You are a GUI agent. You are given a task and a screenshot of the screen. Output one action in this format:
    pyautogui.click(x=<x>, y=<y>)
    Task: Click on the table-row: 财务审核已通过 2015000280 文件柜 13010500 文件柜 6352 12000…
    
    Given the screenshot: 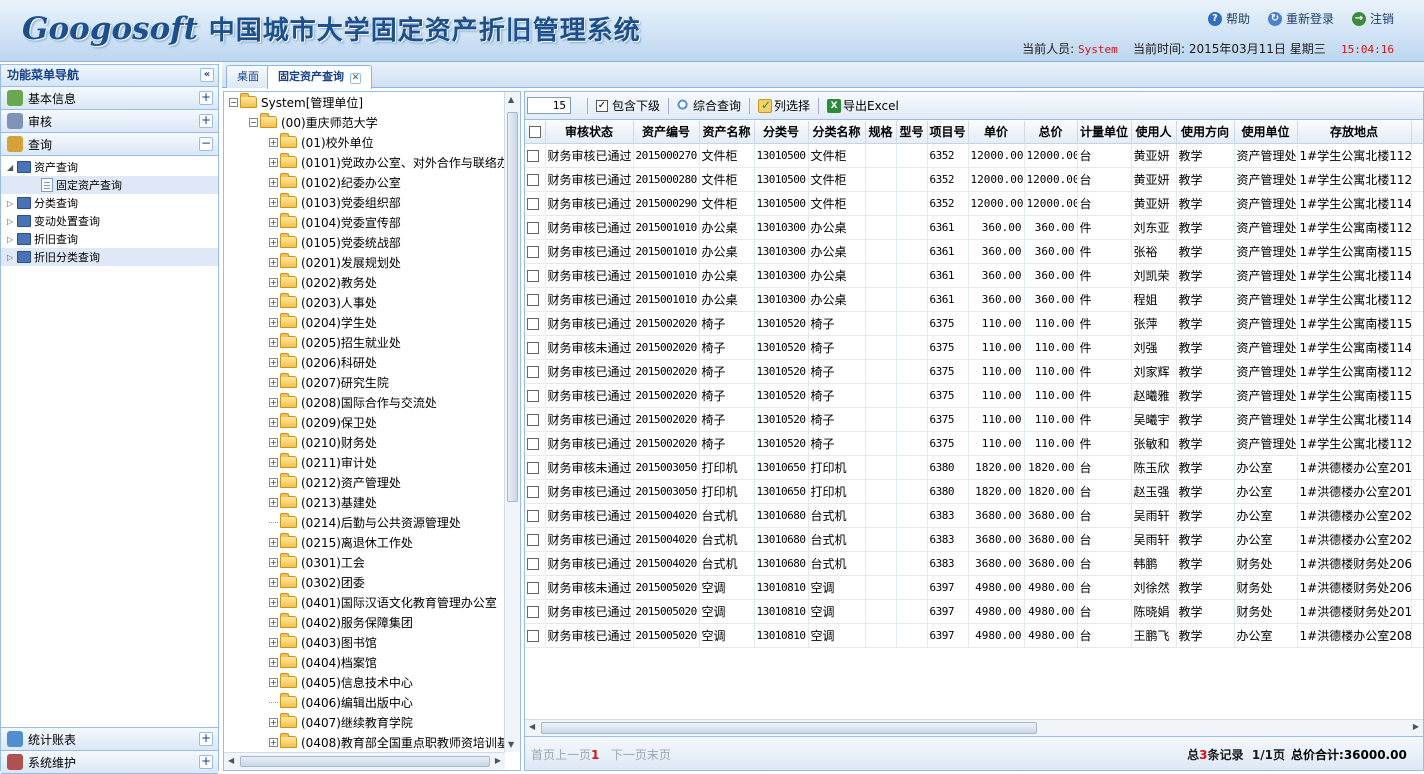 What is the action you would take?
    pyautogui.click(x=974, y=179)
    